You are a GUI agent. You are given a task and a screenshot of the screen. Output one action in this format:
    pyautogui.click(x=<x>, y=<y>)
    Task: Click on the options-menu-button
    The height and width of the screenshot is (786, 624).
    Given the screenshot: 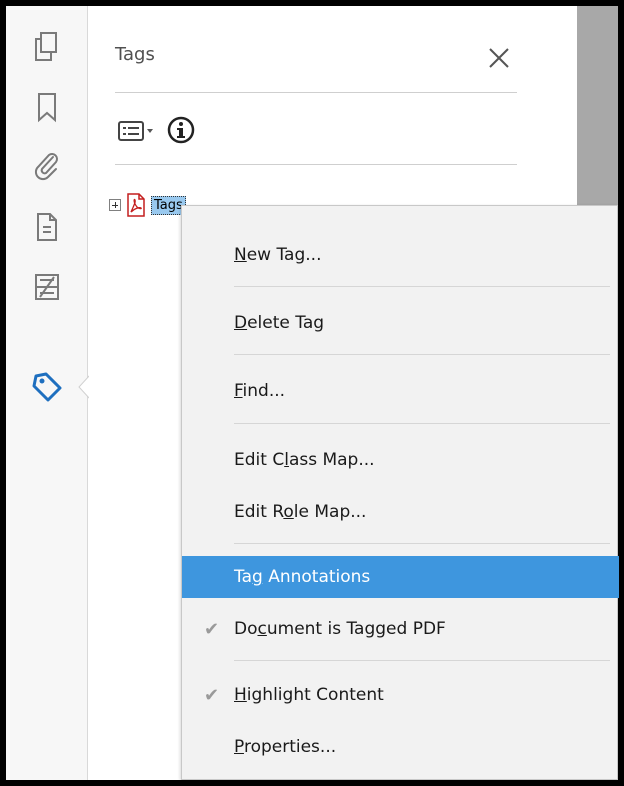 What is the action you would take?
    pyautogui.click(x=137, y=131)
    